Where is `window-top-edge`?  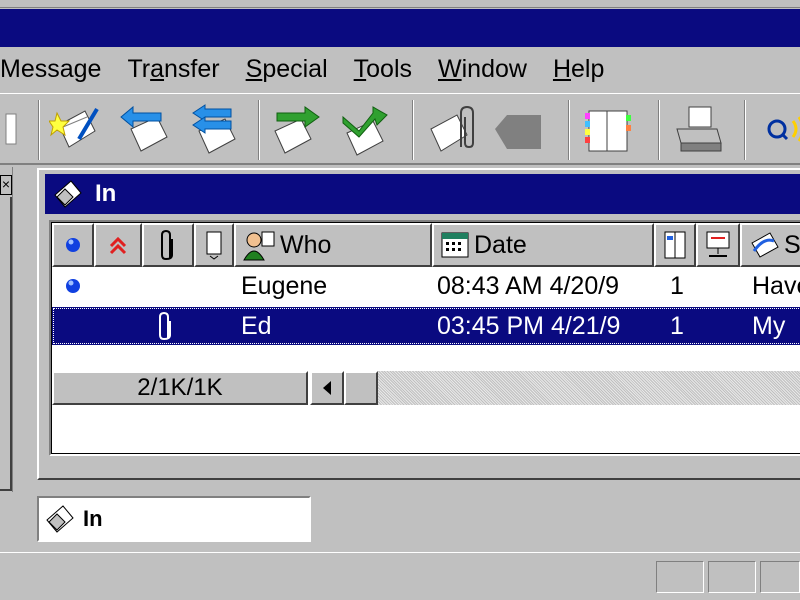
window-top-edge is located at coordinates (400, 4).